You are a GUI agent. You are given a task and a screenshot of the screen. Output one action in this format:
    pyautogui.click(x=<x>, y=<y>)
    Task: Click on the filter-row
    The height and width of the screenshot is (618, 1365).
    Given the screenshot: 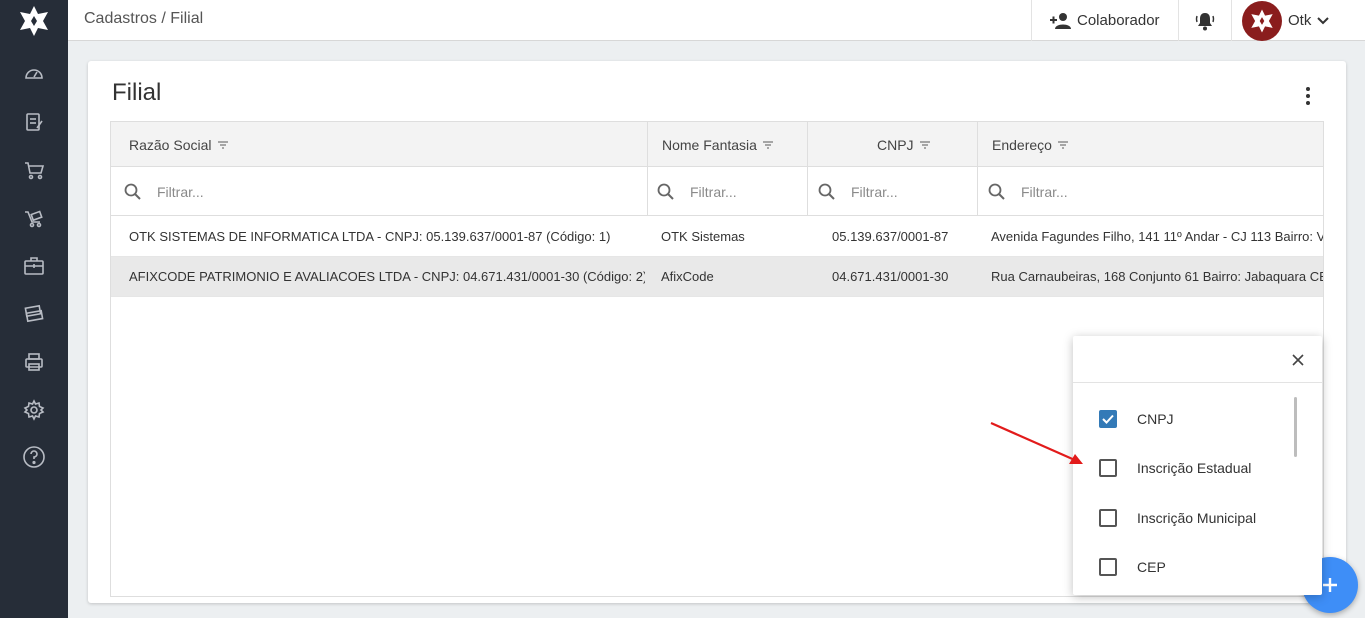 What is the action you would take?
    pyautogui.click(x=717, y=191)
    